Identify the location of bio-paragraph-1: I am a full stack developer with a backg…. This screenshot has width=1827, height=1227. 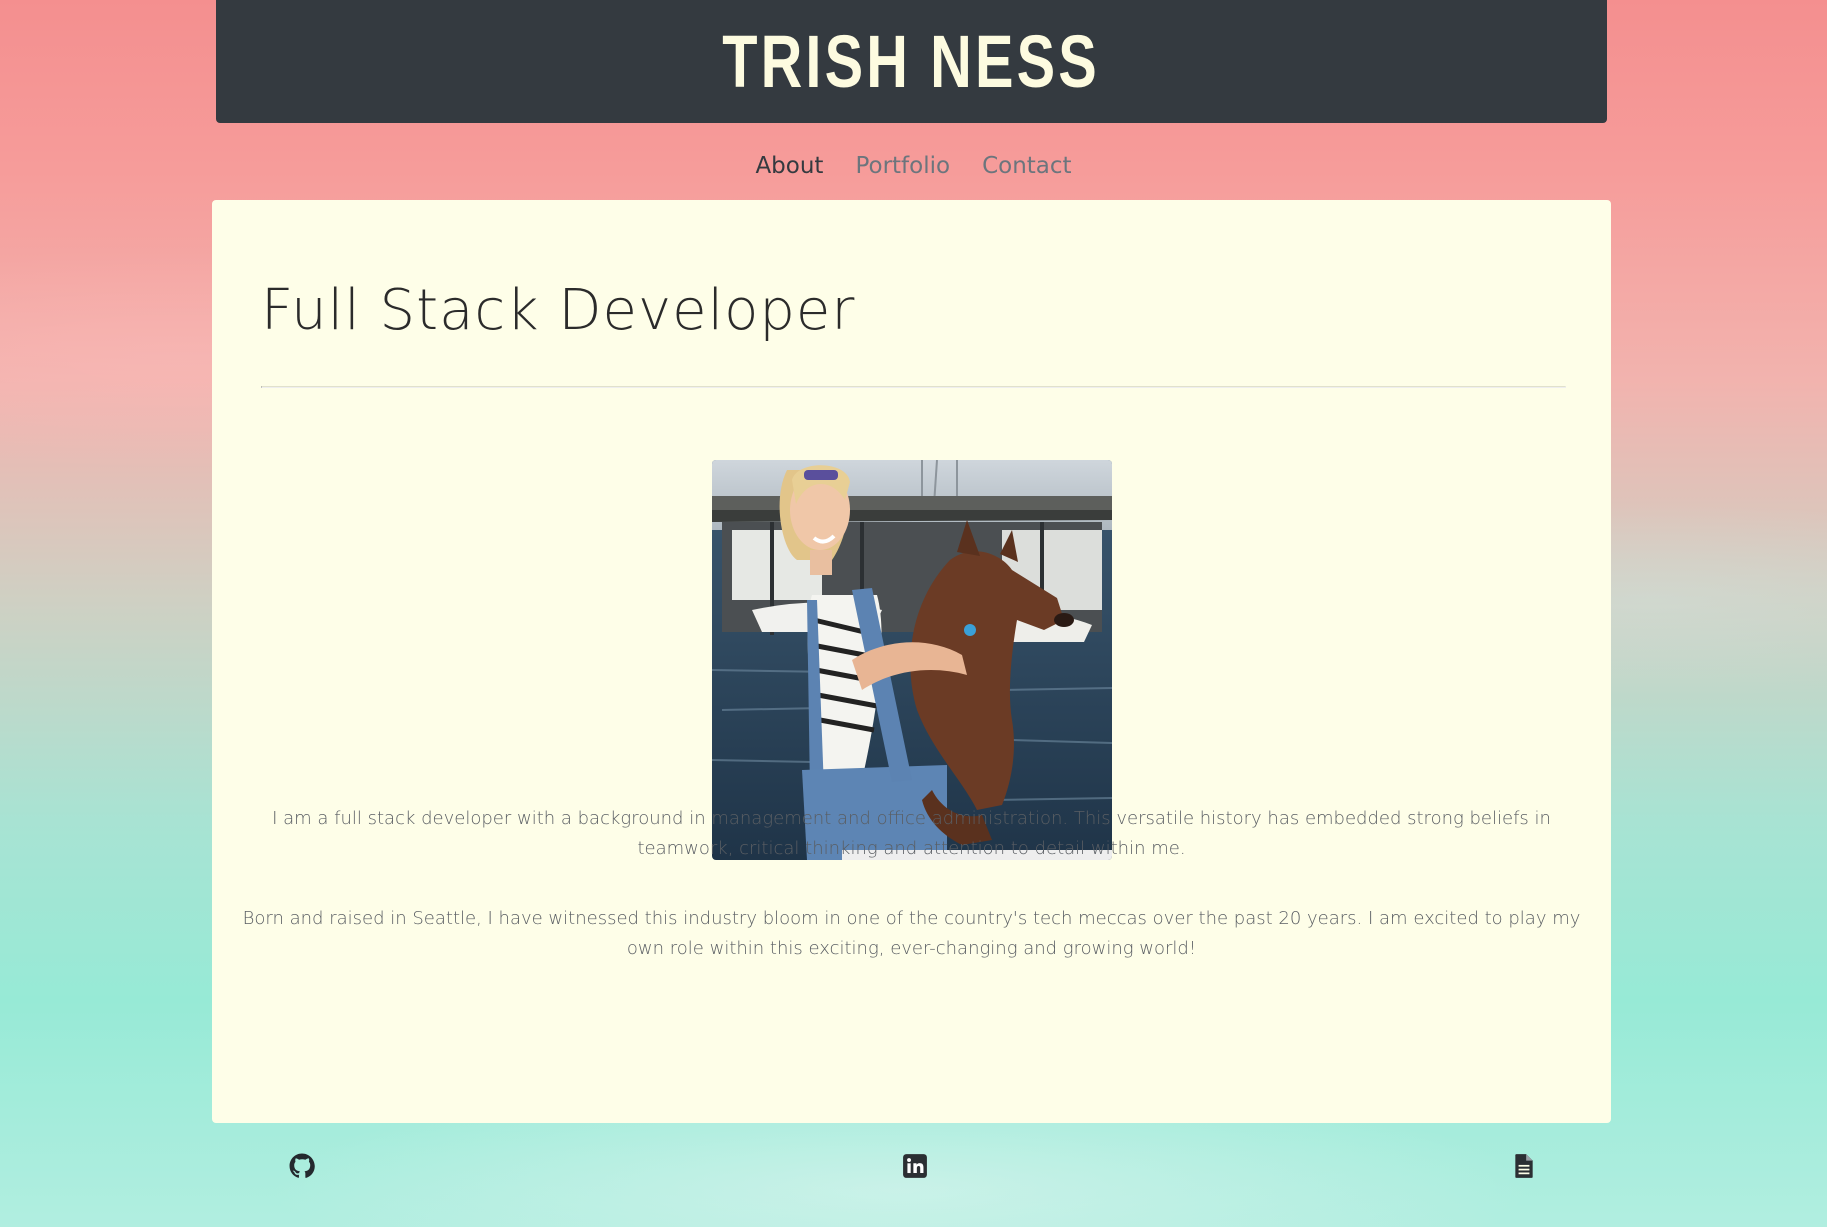
(911, 833).